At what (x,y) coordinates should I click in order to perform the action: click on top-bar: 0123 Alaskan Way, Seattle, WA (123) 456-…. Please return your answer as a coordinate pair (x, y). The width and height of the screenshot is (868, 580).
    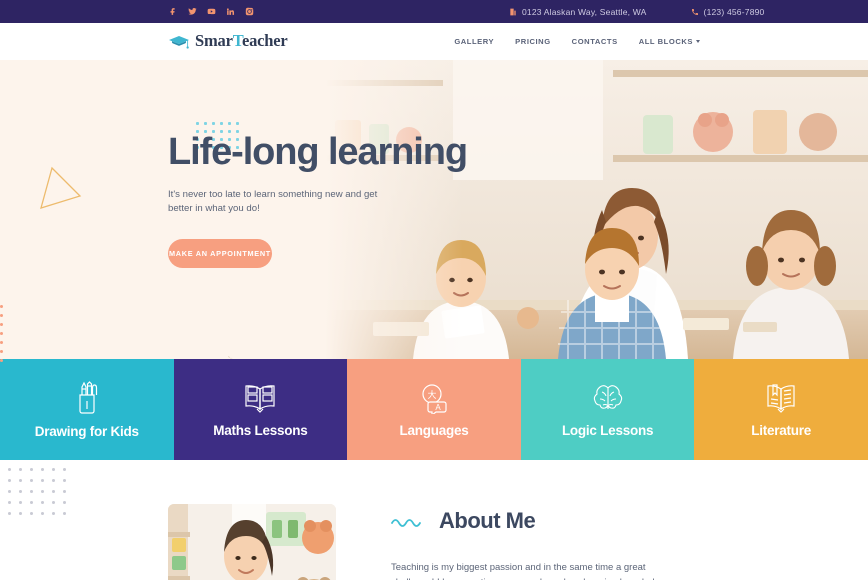
    Looking at the image, I should click on (434, 11).